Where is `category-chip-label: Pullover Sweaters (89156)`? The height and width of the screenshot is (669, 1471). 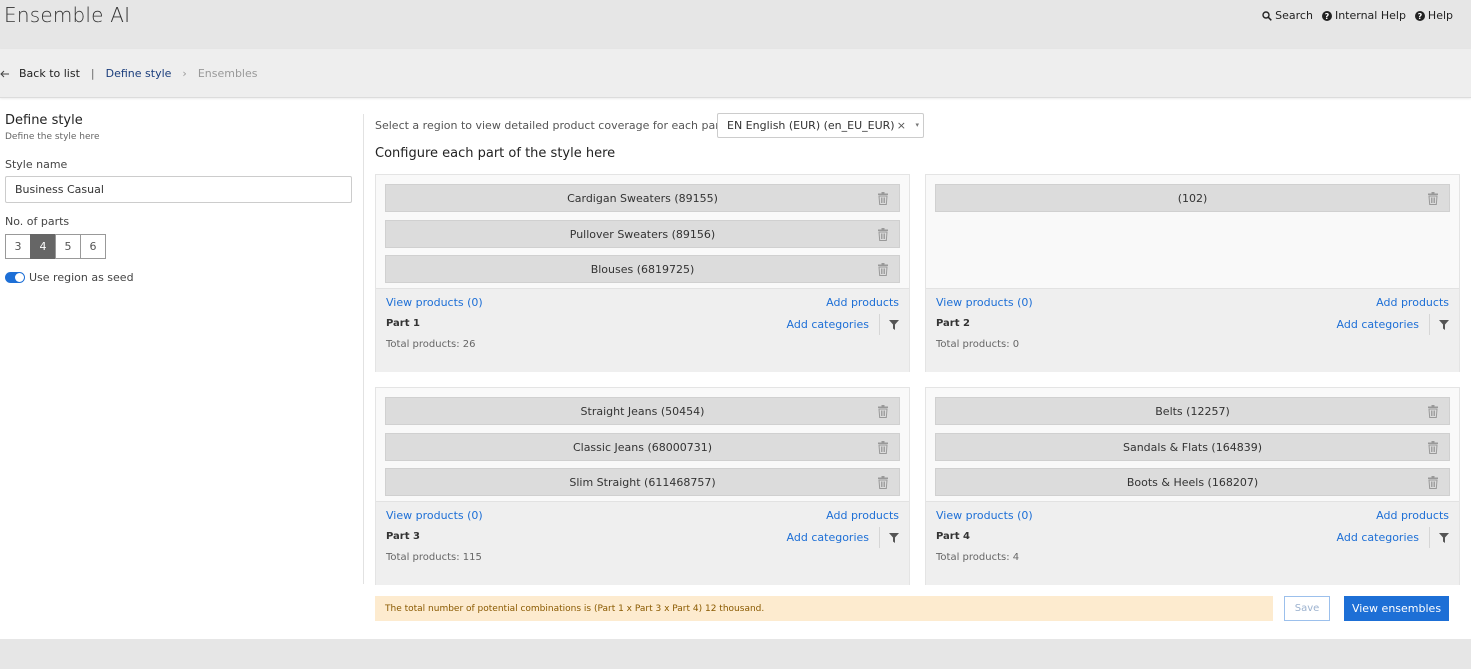
category-chip-label: Pullover Sweaters (89156) is located at coordinates (642, 234).